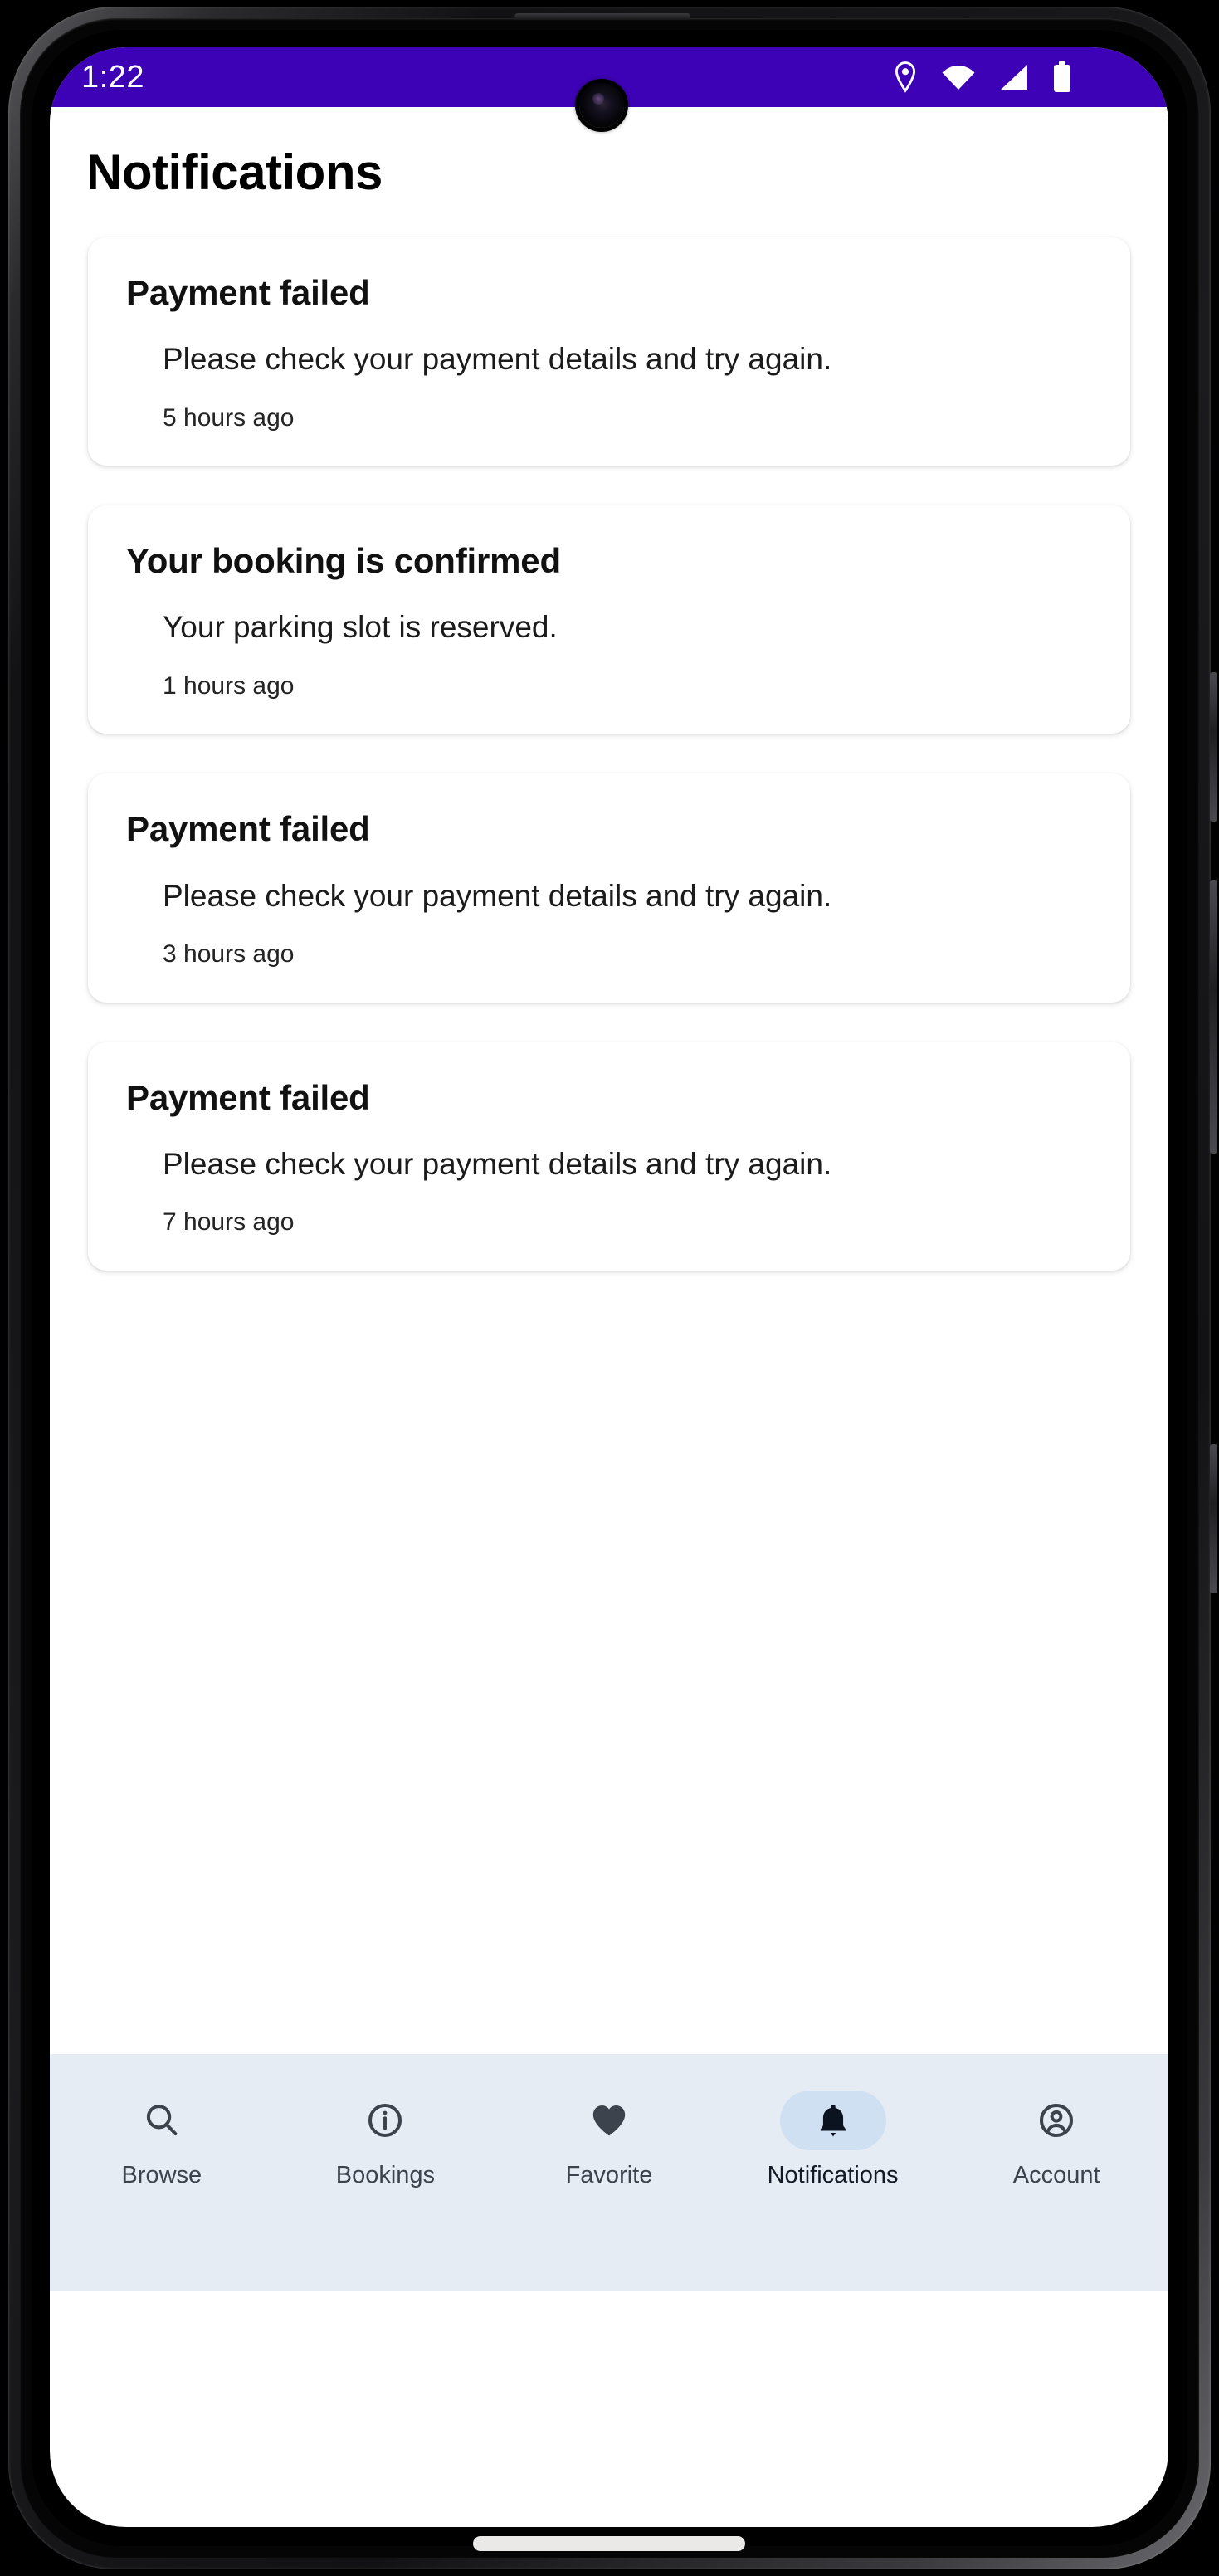 The width and height of the screenshot is (1219, 2576). I want to click on gesture-navigation-area, so click(609, 2544).